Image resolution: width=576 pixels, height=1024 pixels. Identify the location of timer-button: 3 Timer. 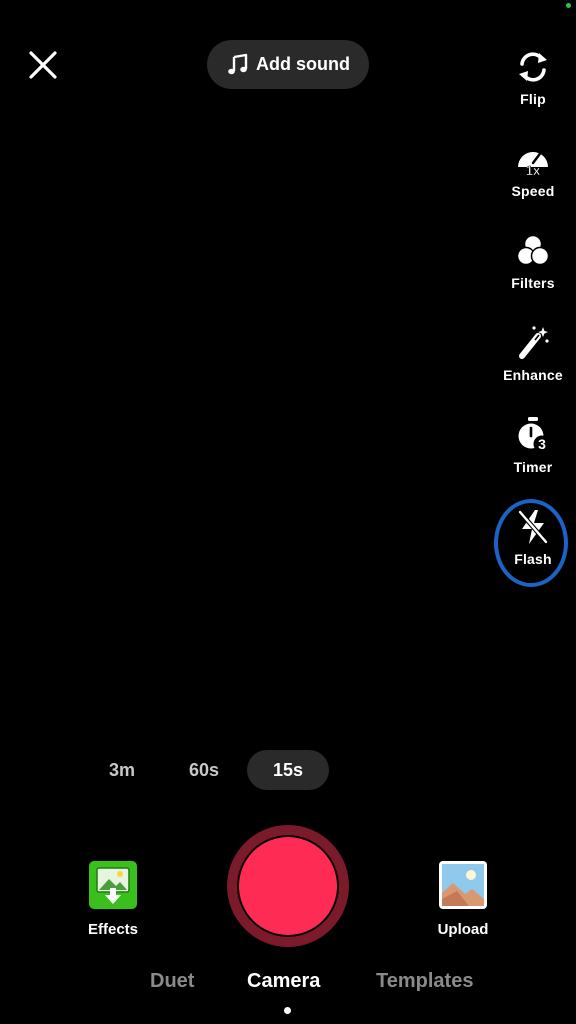
(533, 455).